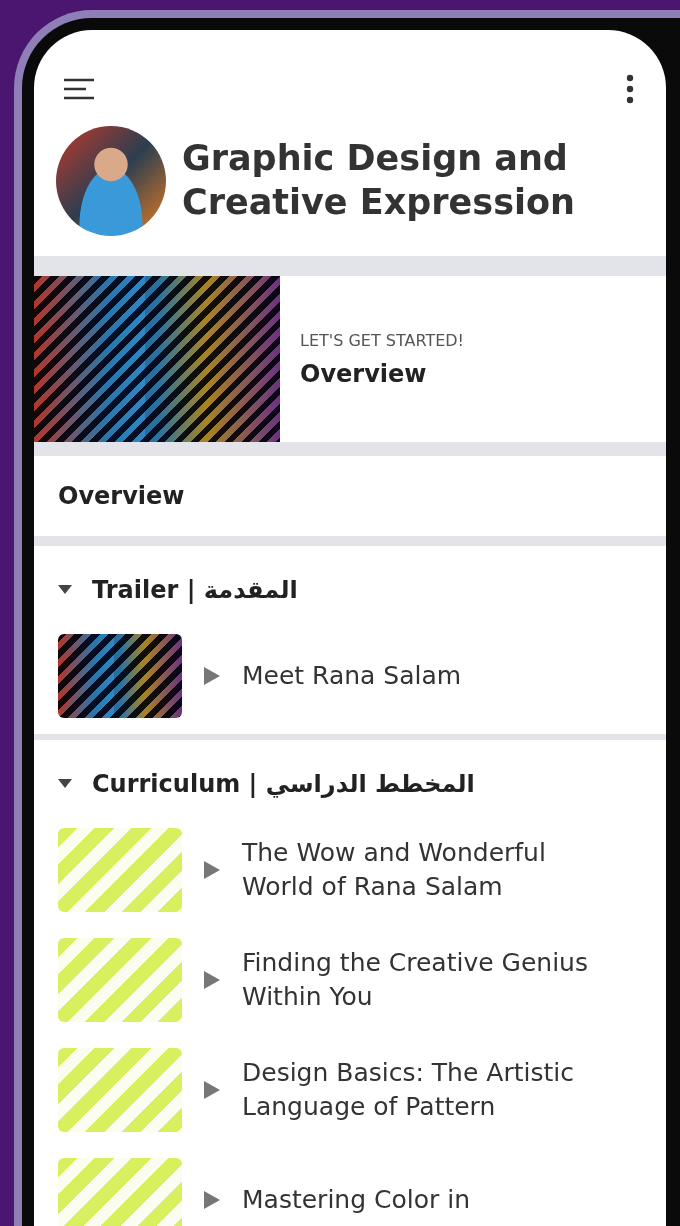 The image size is (680, 1226). I want to click on lesson-title: Design Basics: The Artistic Language of Pattern, so click(419, 1090).